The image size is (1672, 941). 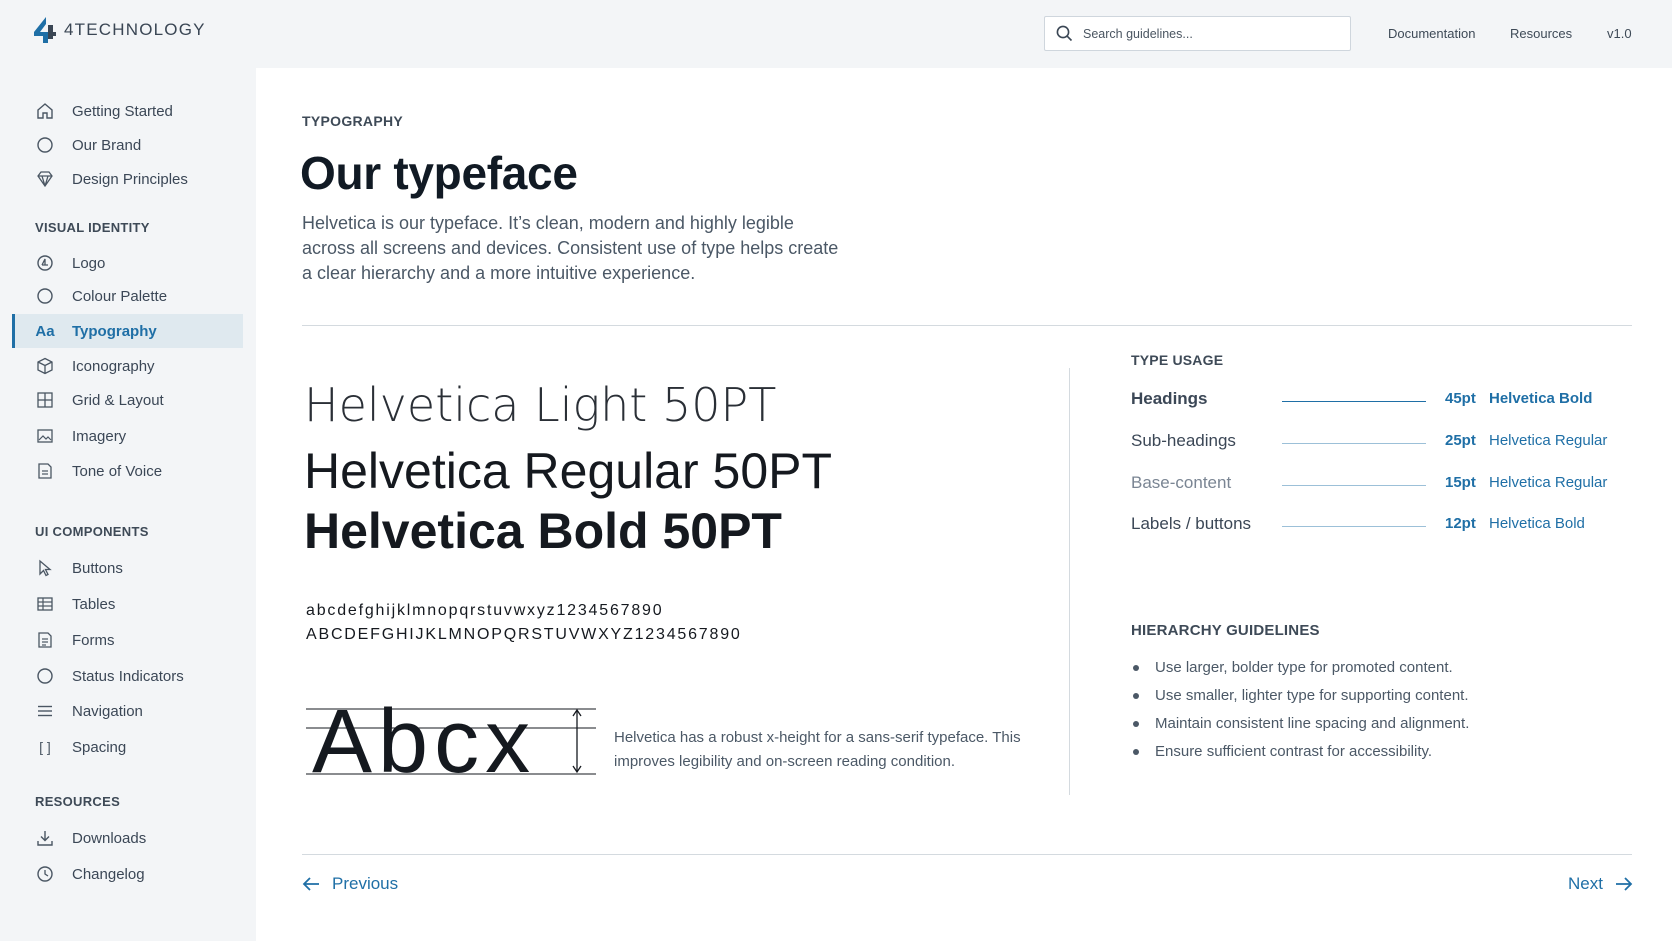 I want to click on column-divider, so click(x=1069, y=581).